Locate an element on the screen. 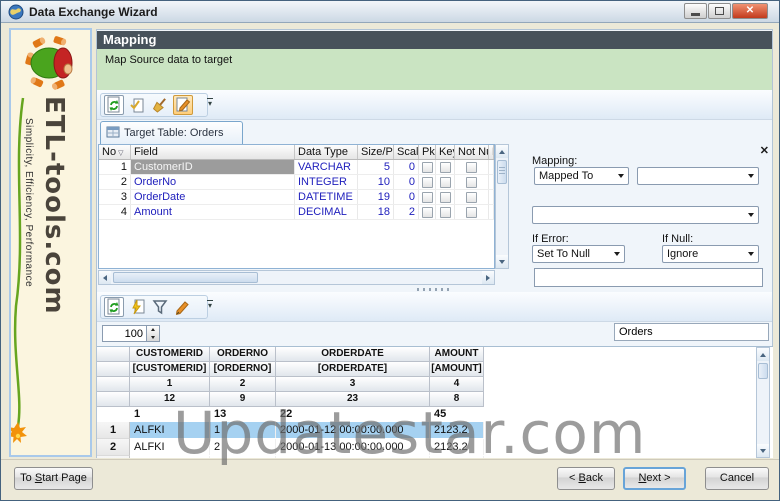  grid-header-sizes: 12 9 23 8 is located at coordinates (435, 399).